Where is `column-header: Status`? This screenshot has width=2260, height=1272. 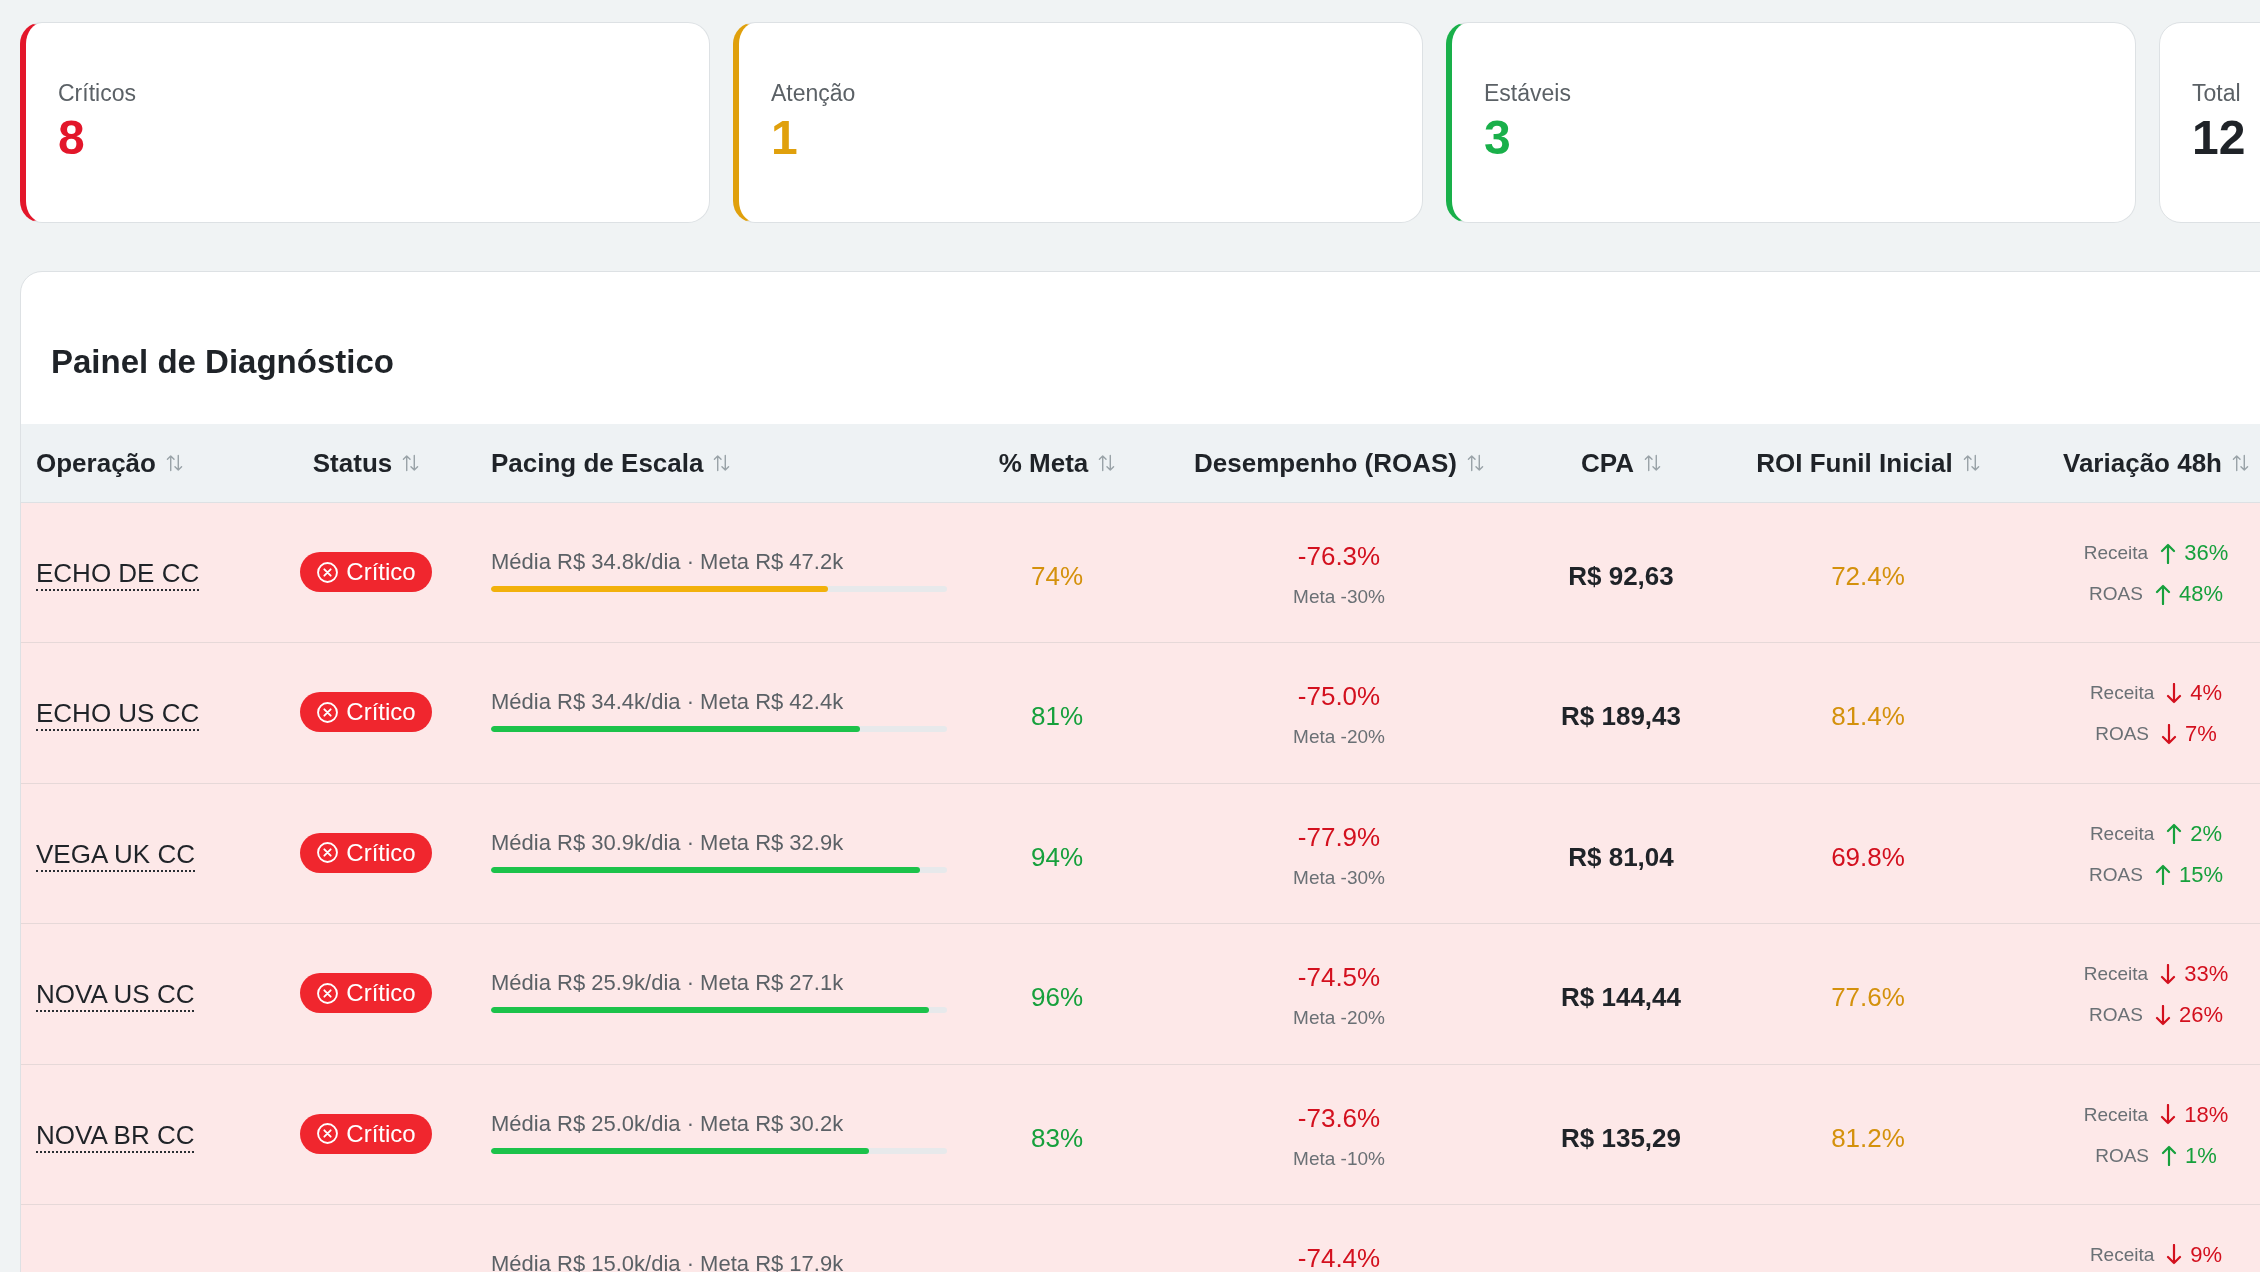
column-header: Status is located at coordinates (366, 463).